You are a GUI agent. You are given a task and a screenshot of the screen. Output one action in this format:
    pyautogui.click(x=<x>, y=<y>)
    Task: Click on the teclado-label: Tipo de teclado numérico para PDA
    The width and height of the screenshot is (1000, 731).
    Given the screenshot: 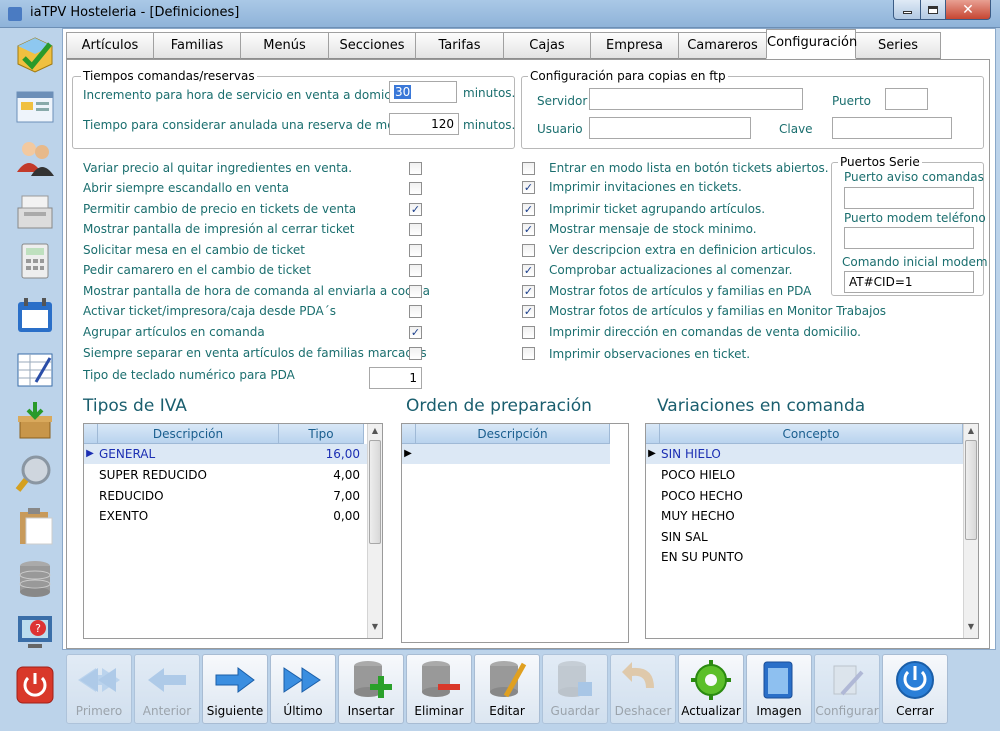 What is the action you would take?
    pyautogui.click(x=189, y=375)
    